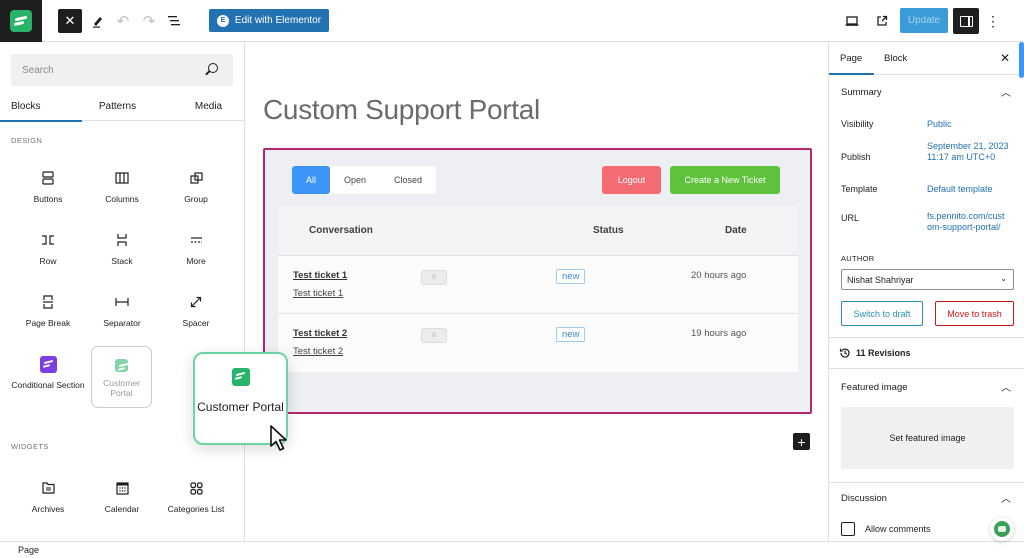 The image size is (1024, 558). I want to click on close-sidebar-button: ✕, so click(1005, 58).